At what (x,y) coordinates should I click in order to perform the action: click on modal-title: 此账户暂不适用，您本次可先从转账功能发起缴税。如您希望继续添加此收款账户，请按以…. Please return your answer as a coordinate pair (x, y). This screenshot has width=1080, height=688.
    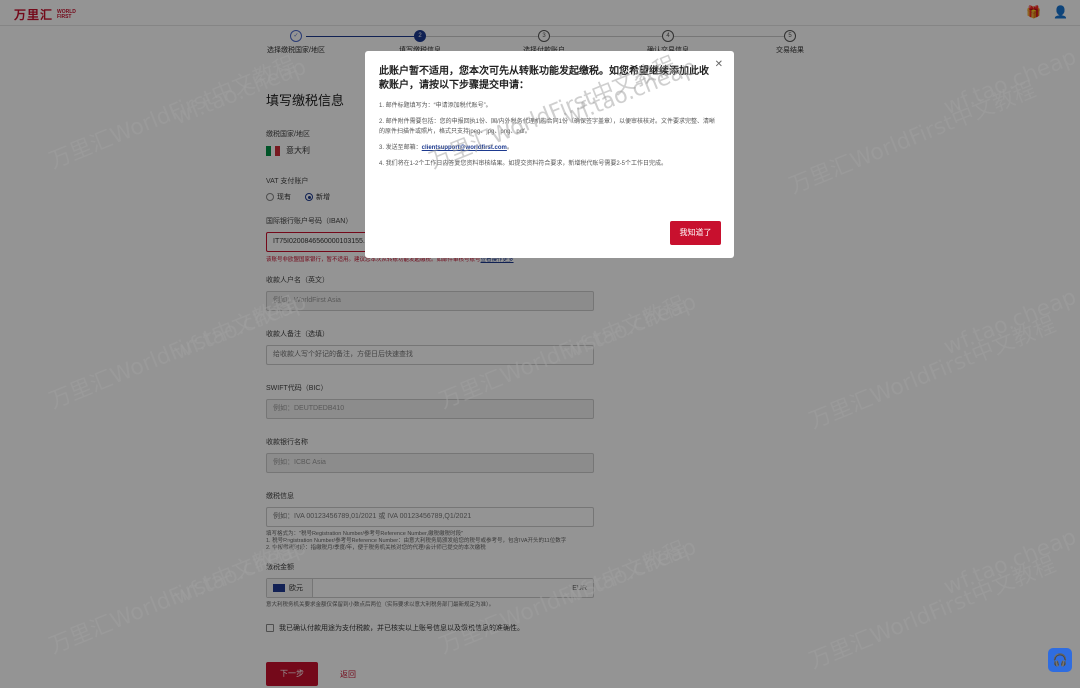
    Looking at the image, I should click on (544, 78).